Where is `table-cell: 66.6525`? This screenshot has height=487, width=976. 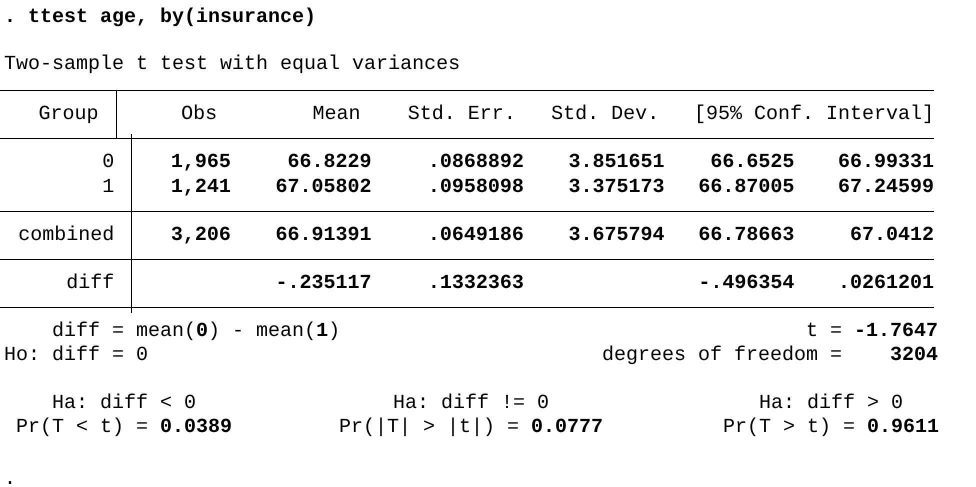
table-cell: 66.6525 is located at coordinates (752, 162).